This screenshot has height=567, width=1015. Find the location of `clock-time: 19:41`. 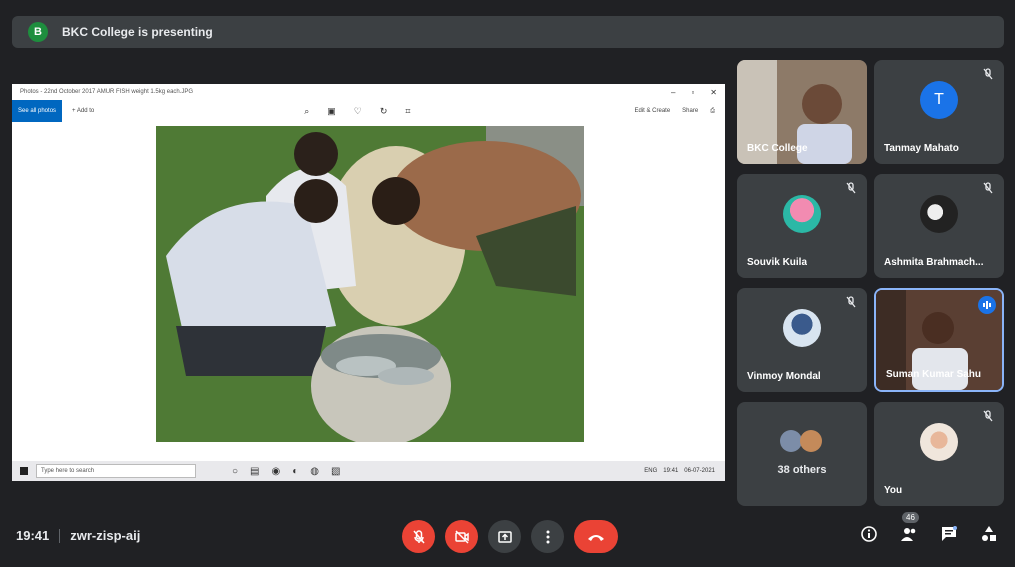

clock-time: 19:41 is located at coordinates (33, 535).